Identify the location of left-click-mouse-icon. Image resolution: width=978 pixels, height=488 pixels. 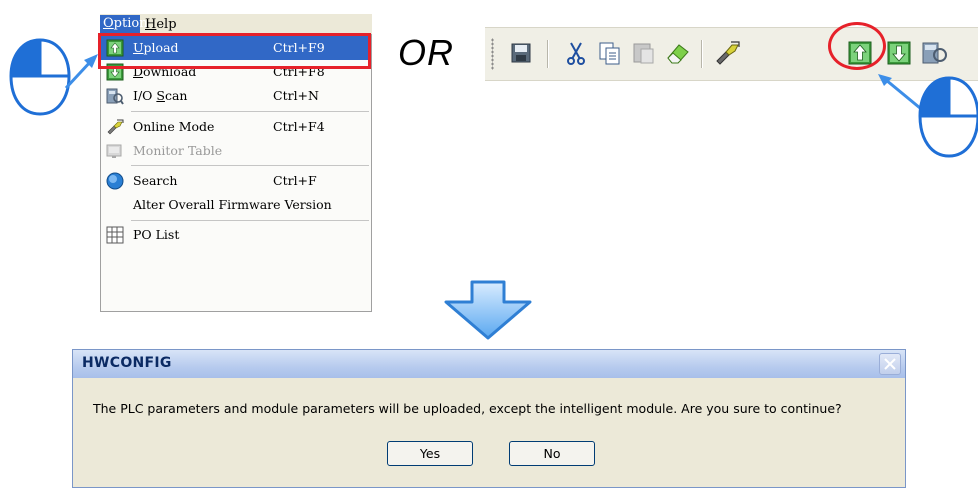
(948, 117).